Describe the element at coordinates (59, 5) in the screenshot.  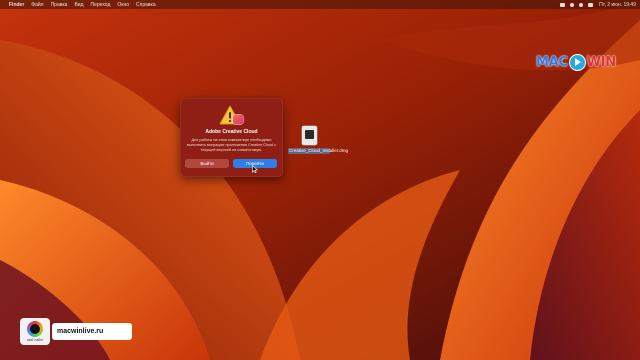
I see `menu-edit: Правка` at that location.